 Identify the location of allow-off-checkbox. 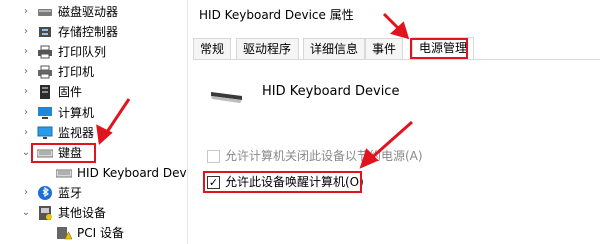
(213, 156).